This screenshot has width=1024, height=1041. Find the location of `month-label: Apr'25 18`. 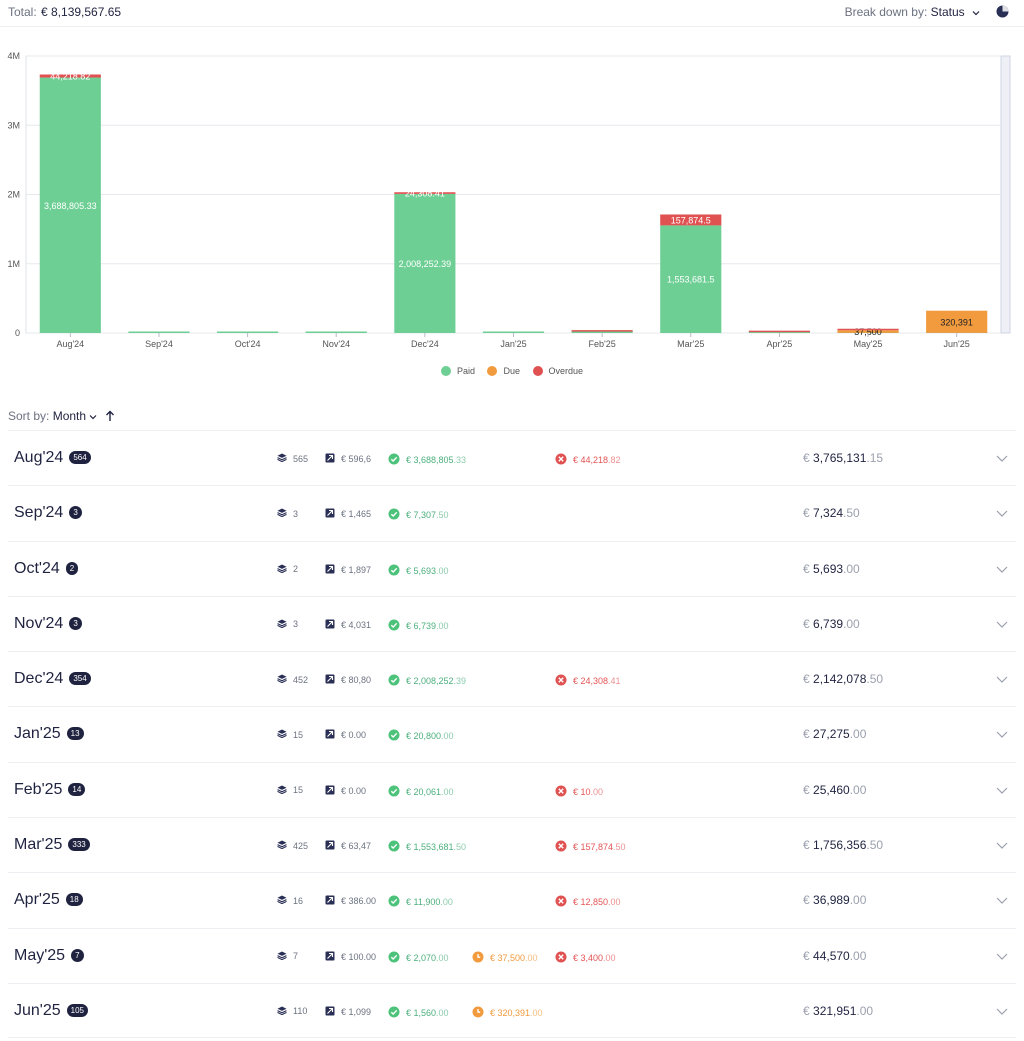

month-label: Apr'25 18 is located at coordinates (48, 900).